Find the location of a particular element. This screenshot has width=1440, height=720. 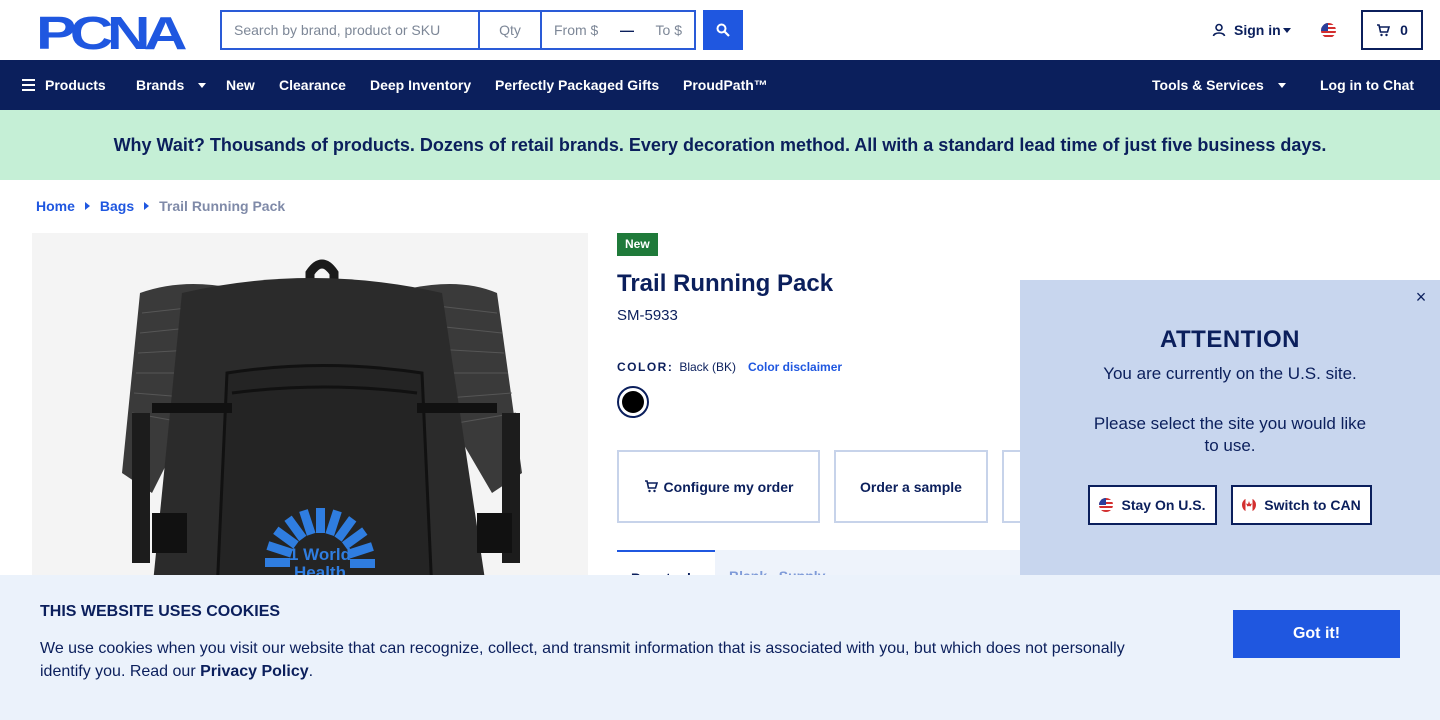

product-title: Trail Running Pack is located at coordinates (725, 283).